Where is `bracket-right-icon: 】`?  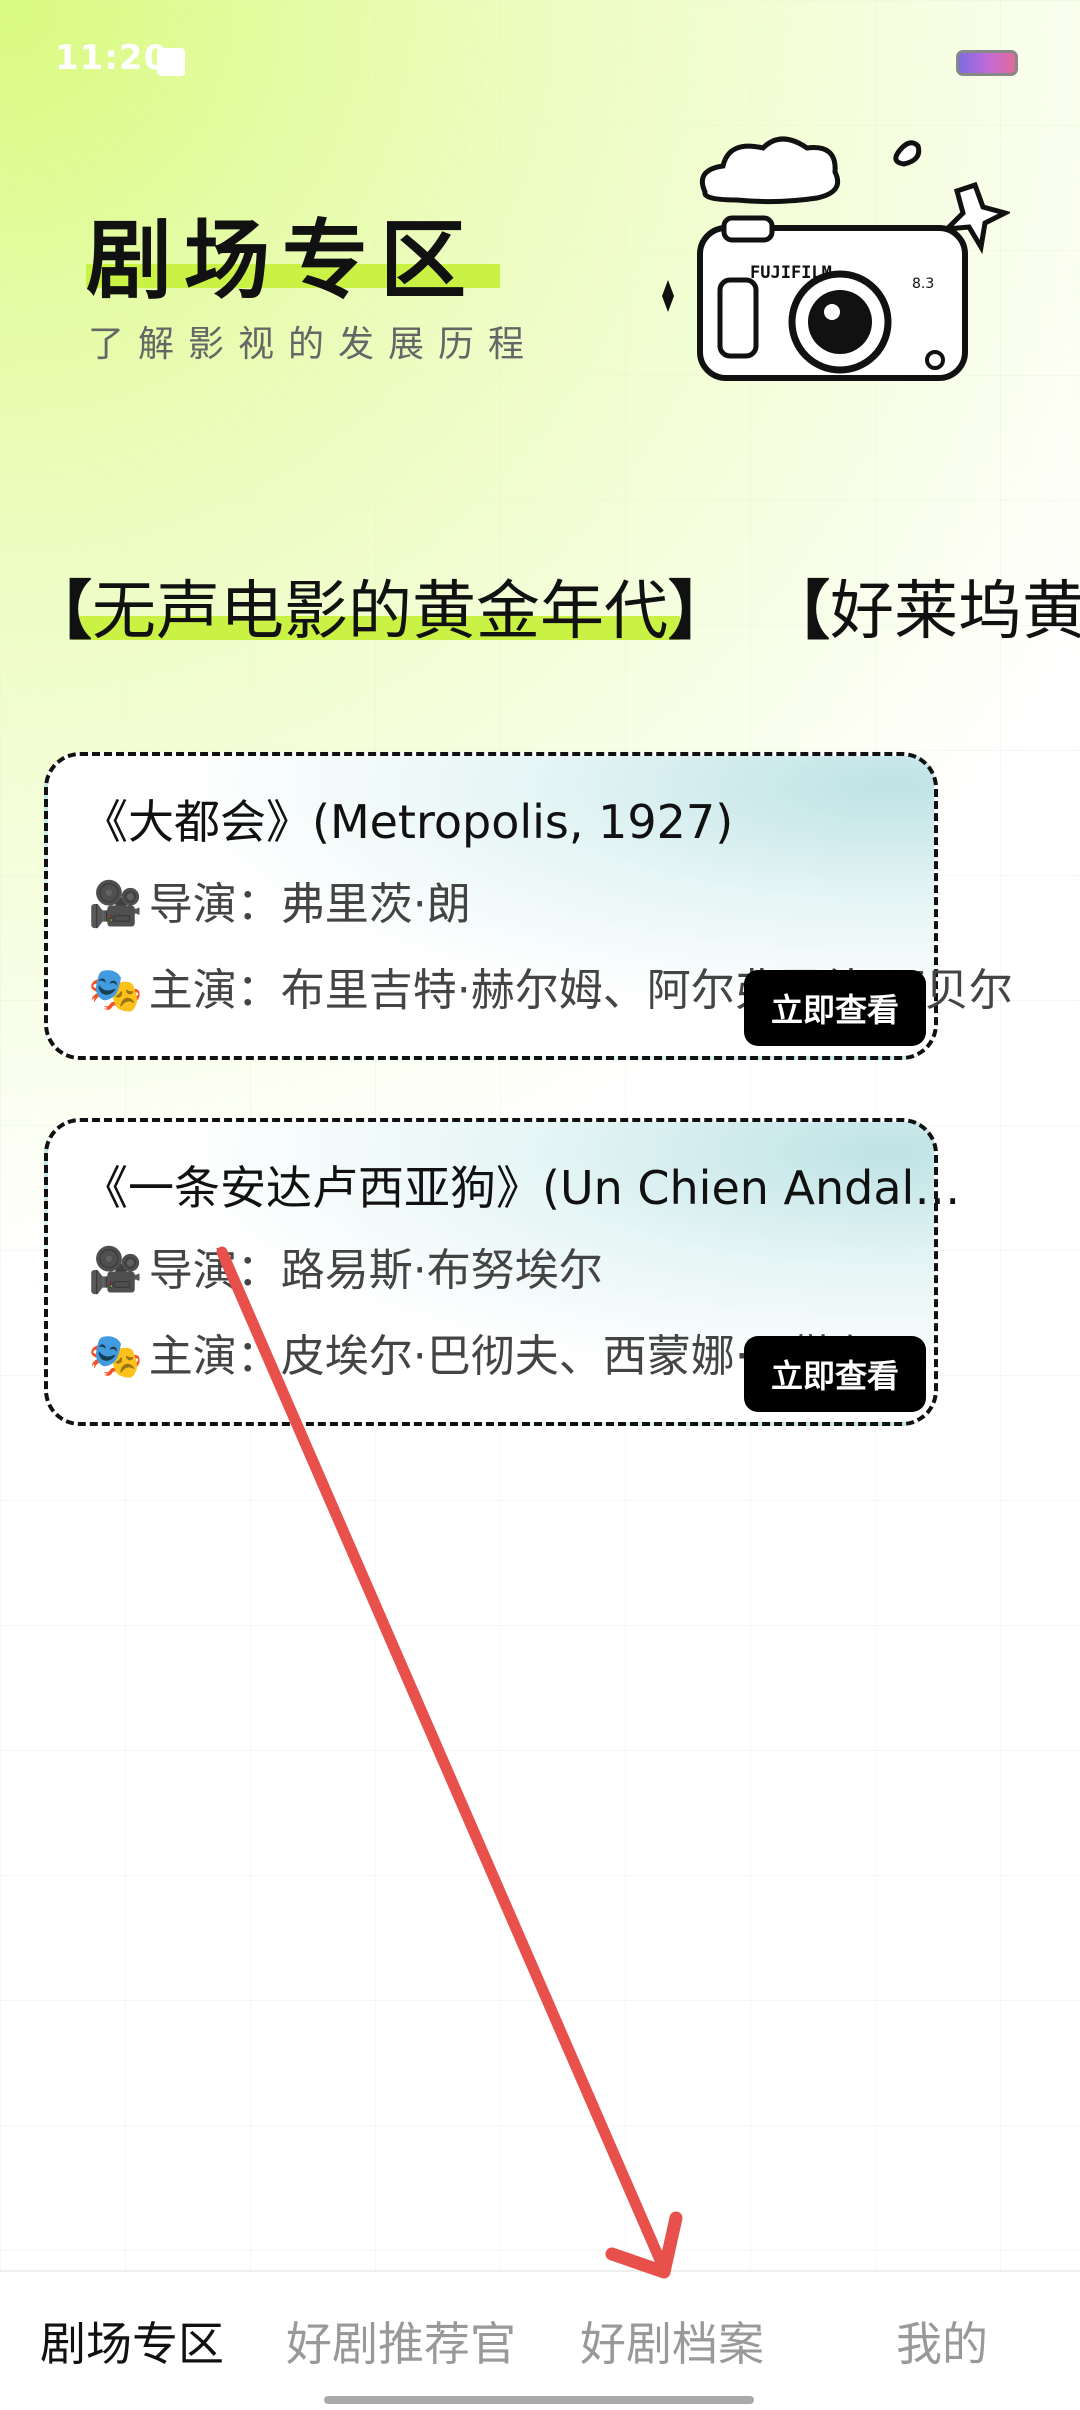
bracket-right-icon: 】 is located at coordinates (700, 612).